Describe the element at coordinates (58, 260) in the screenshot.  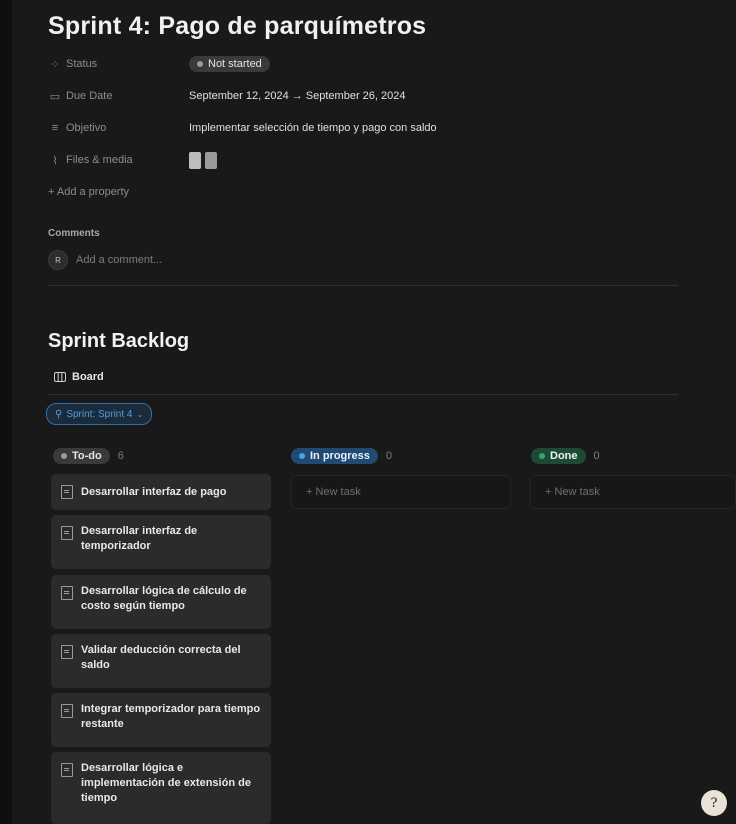
I see `avatar: R` at that location.